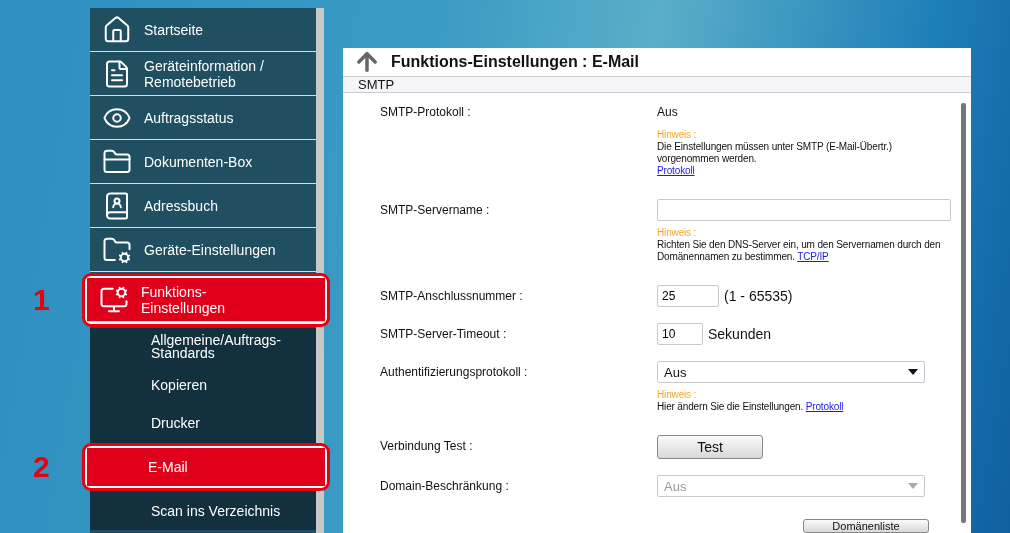 This screenshot has height=533, width=1010. I want to click on submenu-item: Allgemeine/Auftrags-Standards, so click(203, 347).